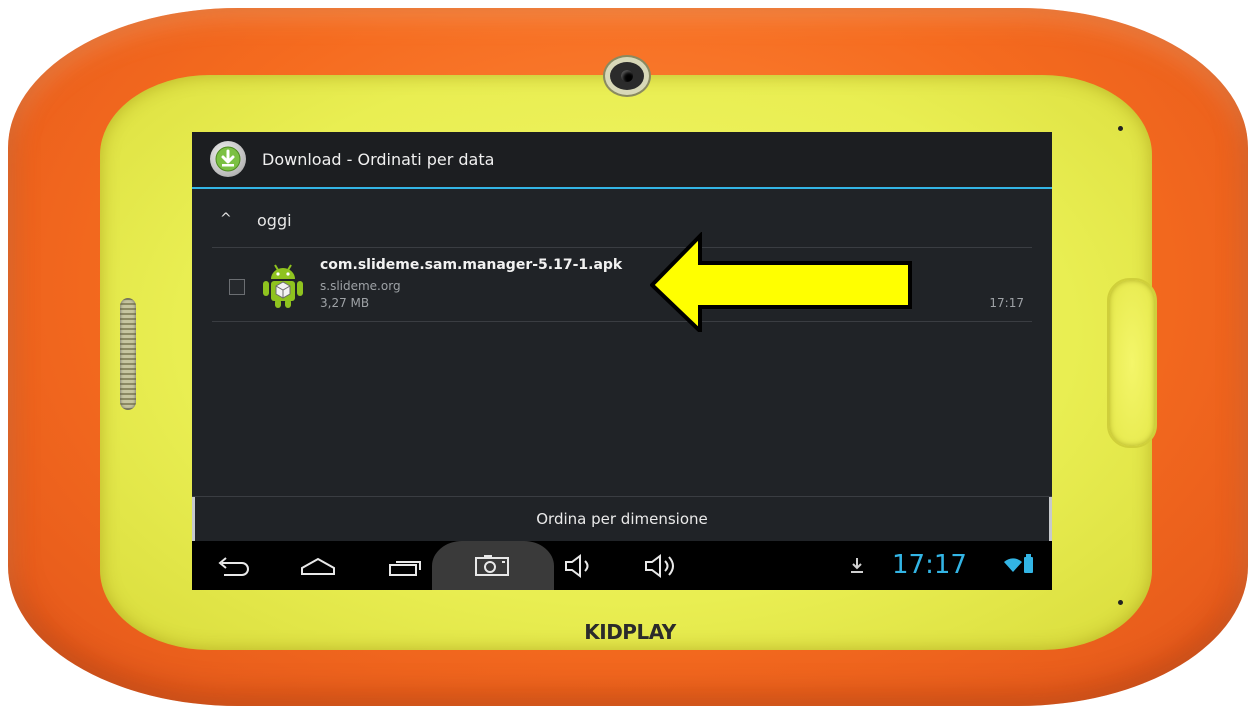 The image size is (1249, 716). What do you see at coordinates (228, 159) in the screenshot?
I see `download-icon` at bounding box center [228, 159].